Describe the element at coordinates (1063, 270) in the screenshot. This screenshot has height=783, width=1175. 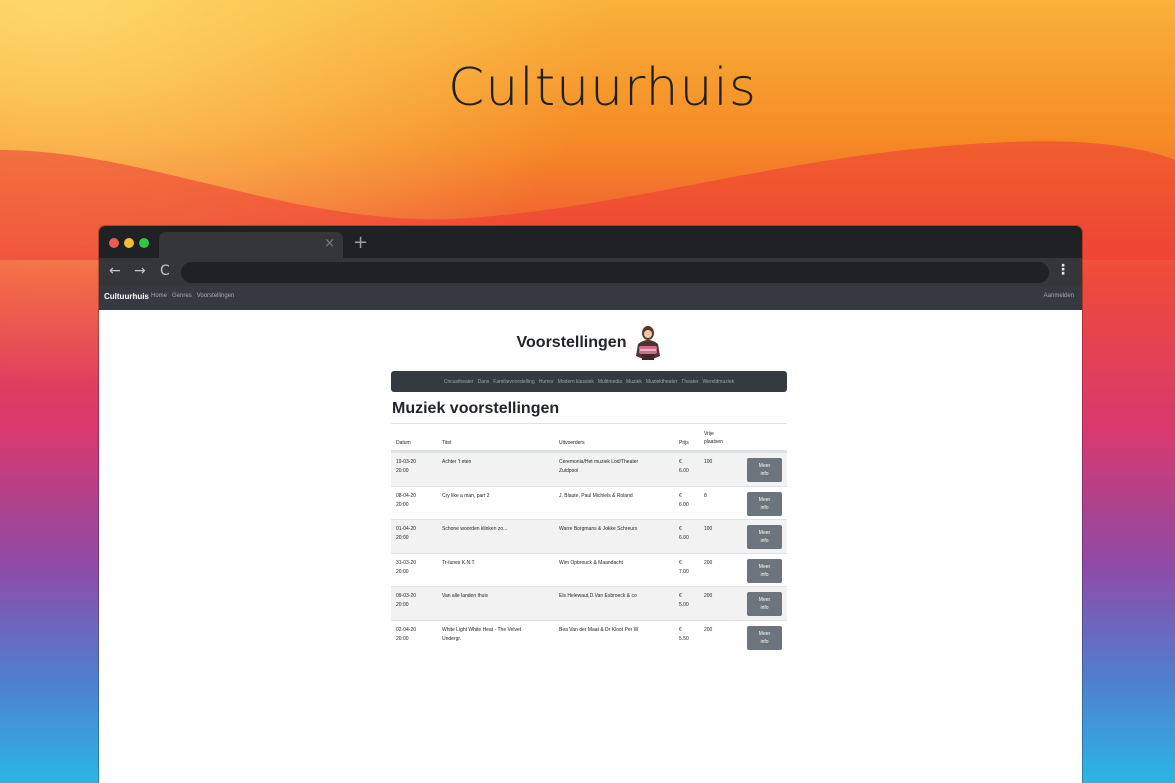
I see `browser-menu-icon: ⋮` at that location.